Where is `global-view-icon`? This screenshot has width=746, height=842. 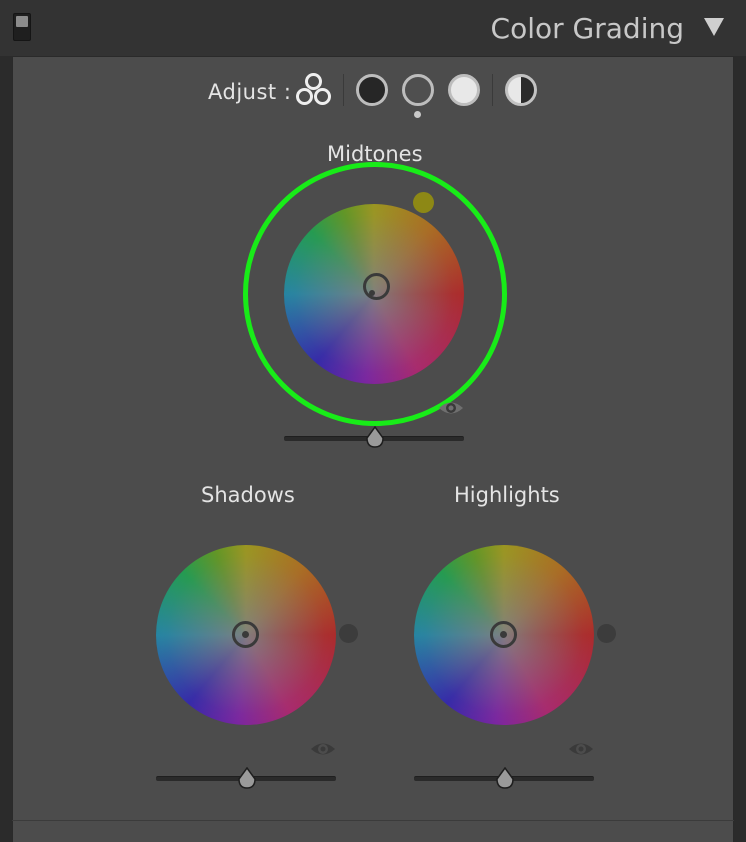 global-view-icon is located at coordinates (521, 90).